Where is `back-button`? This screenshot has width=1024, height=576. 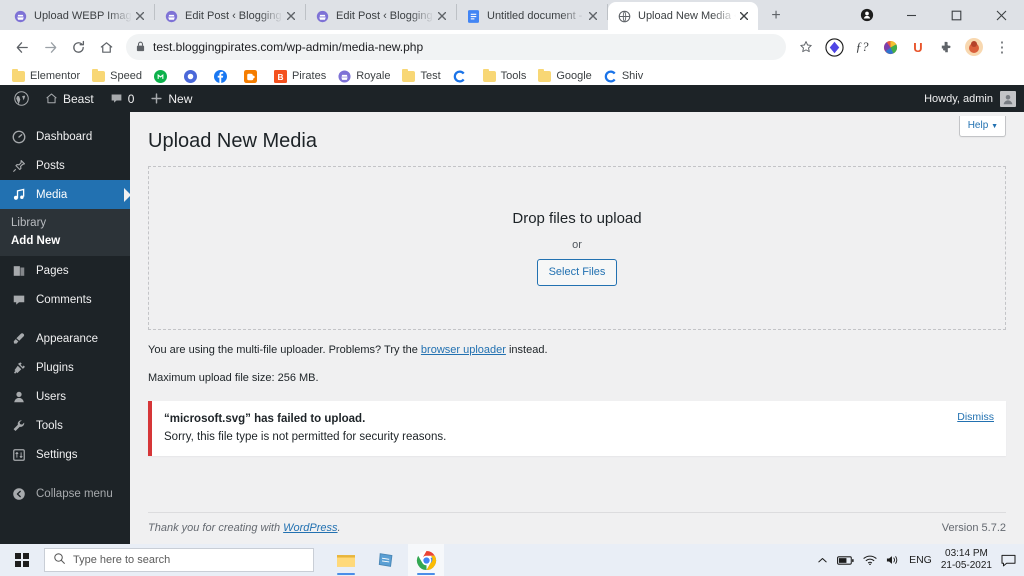 back-button is located at coordinates (22, 47).